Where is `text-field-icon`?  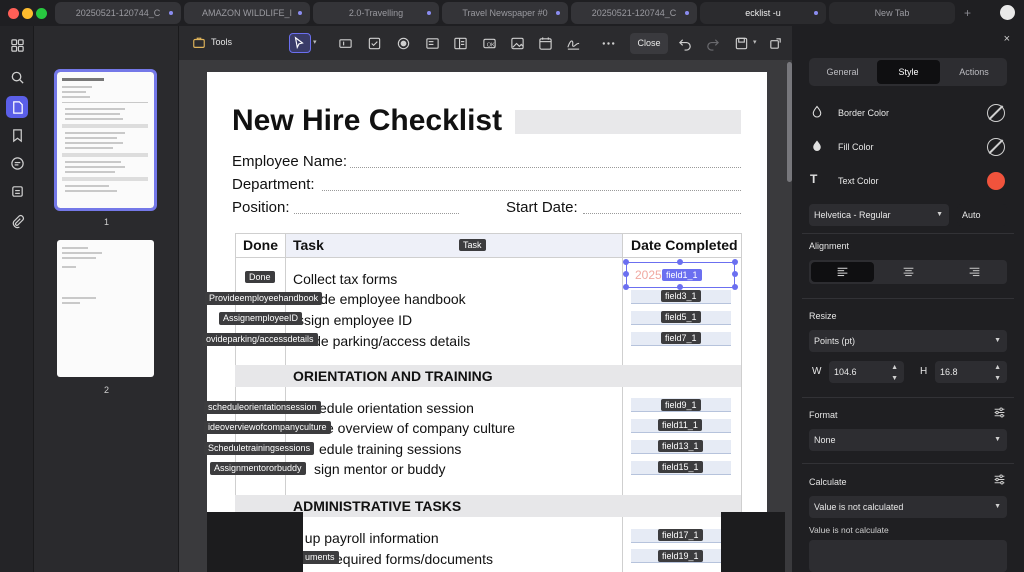 text-field-icon is located at coordinates (345, 43).